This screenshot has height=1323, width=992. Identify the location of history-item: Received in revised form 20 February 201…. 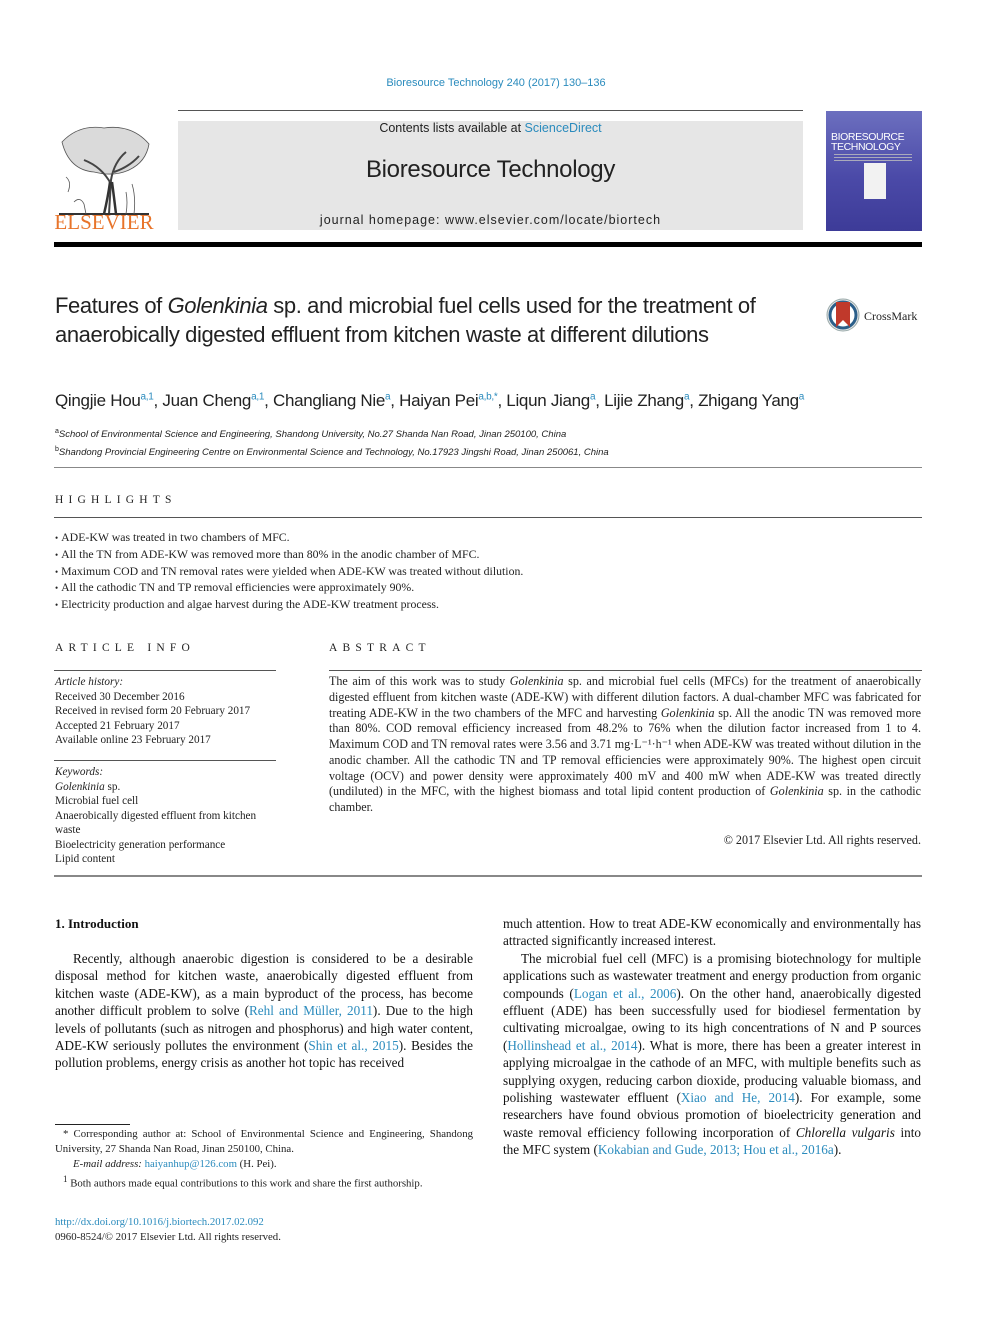
(153, 711).